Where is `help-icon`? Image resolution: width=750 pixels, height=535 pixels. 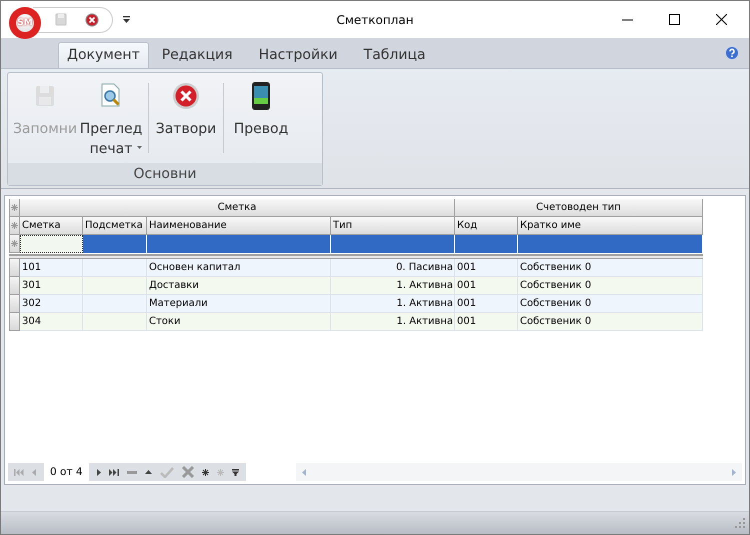 help-icon is located at coordinates (732, 53).